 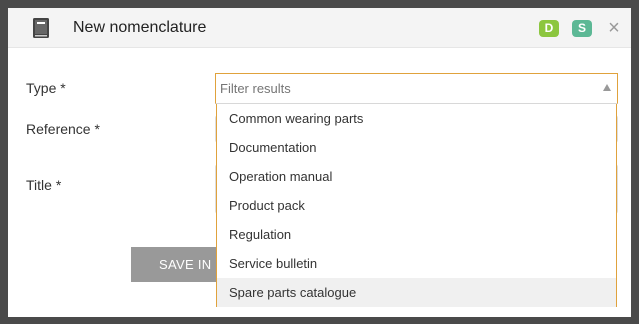 What do you see at coordinates (614, 28) in the screenshot?
I see `close-icon: ×` at bounding box center [614, 28].